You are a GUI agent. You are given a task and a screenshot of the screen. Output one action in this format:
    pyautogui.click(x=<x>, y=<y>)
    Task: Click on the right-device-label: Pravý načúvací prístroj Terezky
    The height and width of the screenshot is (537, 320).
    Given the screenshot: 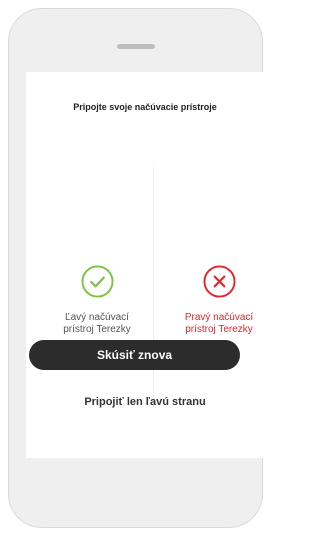 What is the action you would take?
    pyautogui.click(x=219, y=324)
    